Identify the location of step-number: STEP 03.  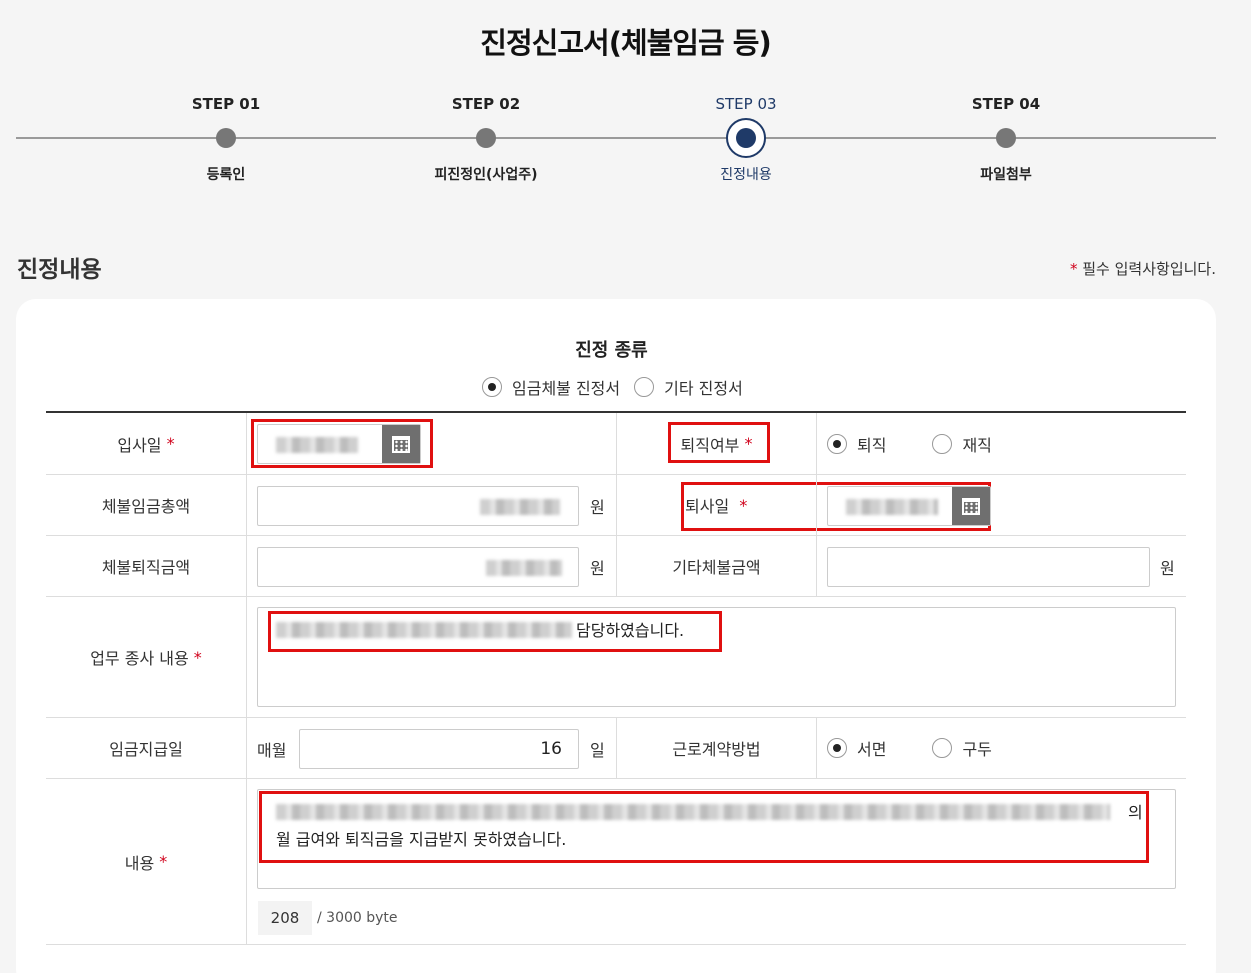
(746, 104).